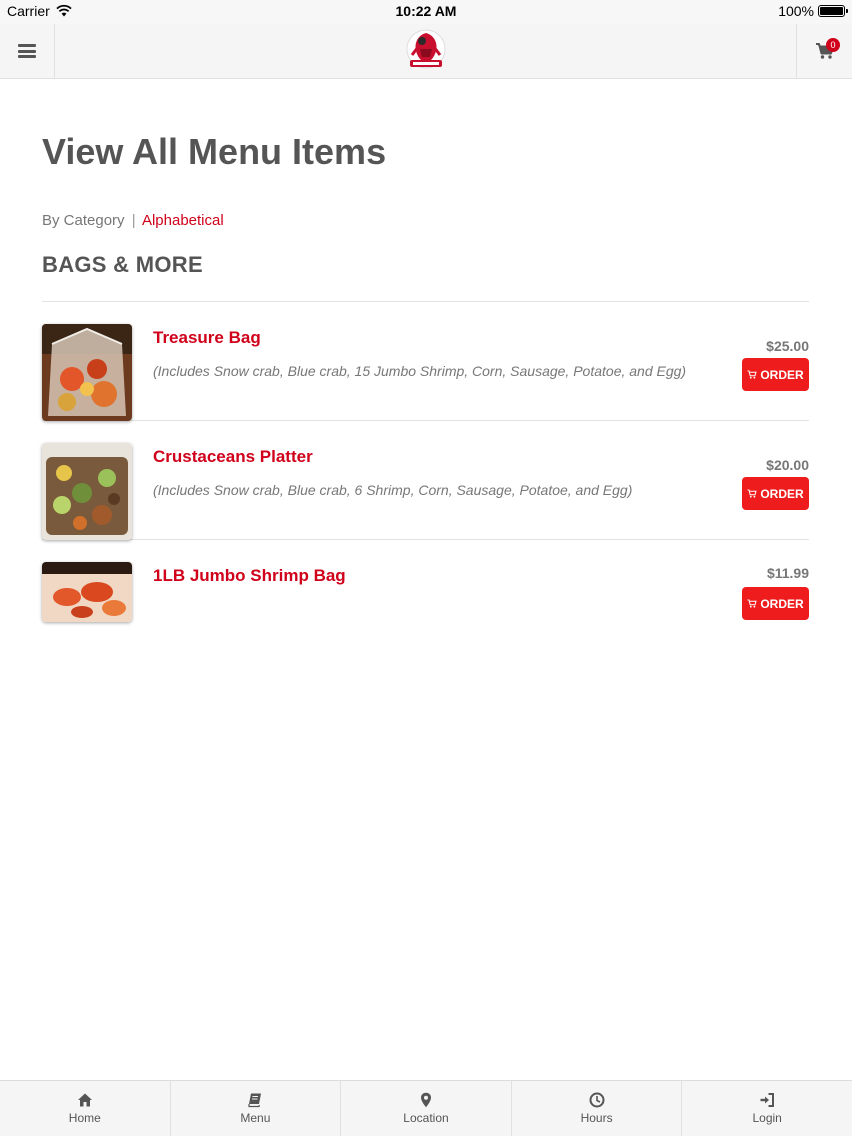 Image resolution: width=852 pixels, height=1136 pixels. I want to click on cart-count-badge: 0, so click(833, 45).